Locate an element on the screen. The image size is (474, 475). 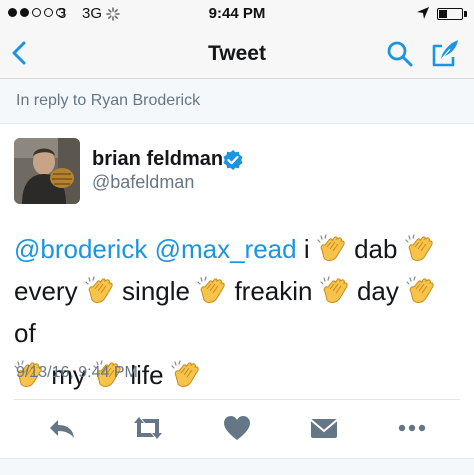
avatar is located at coordinates (47, 171).